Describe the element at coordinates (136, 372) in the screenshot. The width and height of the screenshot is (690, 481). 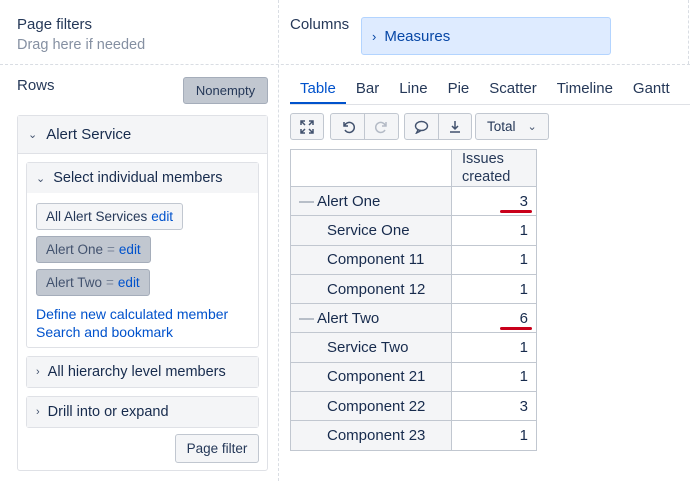
I see `hierarchy-level-label: All hierarchy level members` at that location.